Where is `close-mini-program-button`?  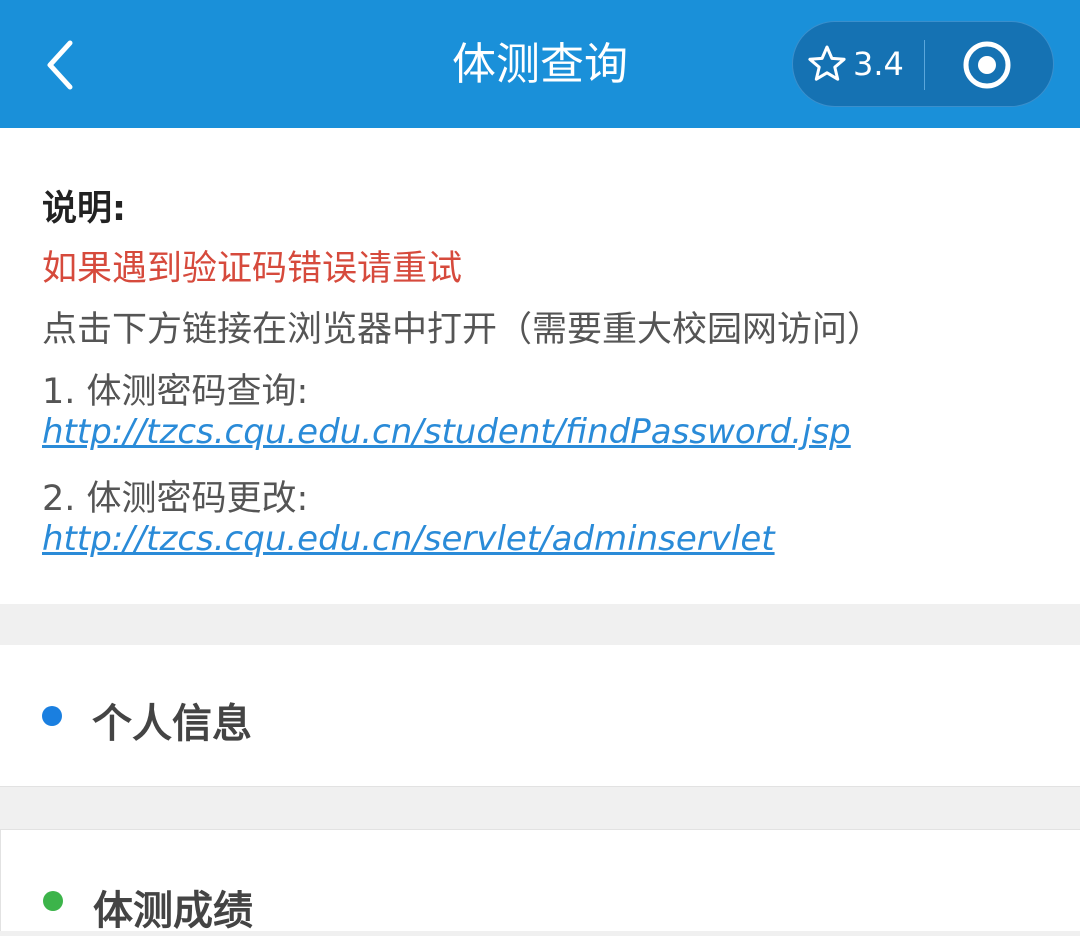
close-mini-program-button is located at coordinates (987, 65).